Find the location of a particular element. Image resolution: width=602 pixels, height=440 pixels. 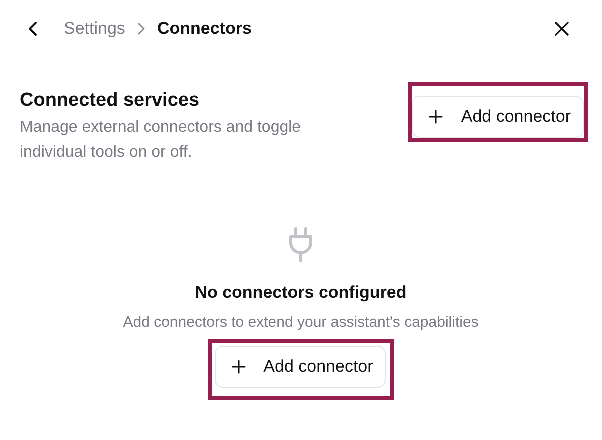

close-icon is located at coordinates (562, 29).